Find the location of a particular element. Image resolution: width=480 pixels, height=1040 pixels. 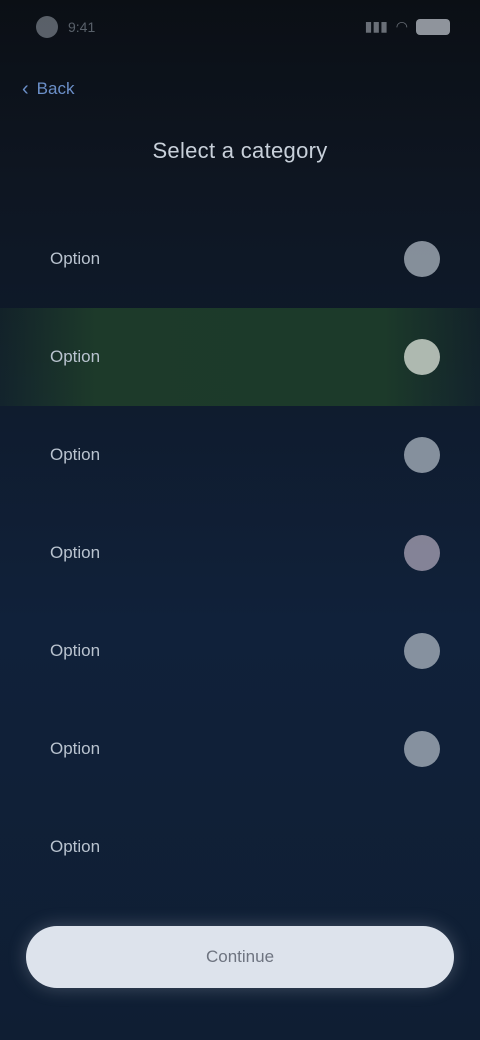

radio-selected-icon is located at coordinates (422, 357).